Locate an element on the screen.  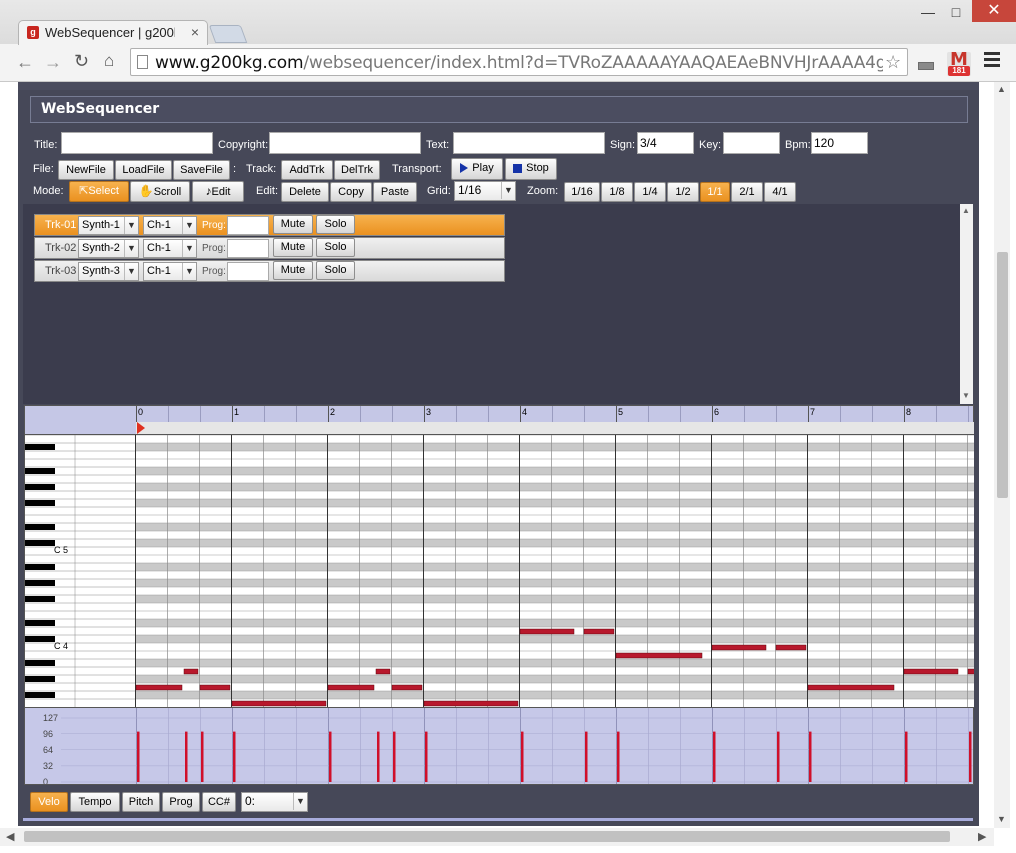
zoom-1-16-button: 1/16 is located at coordinates (582, 192).